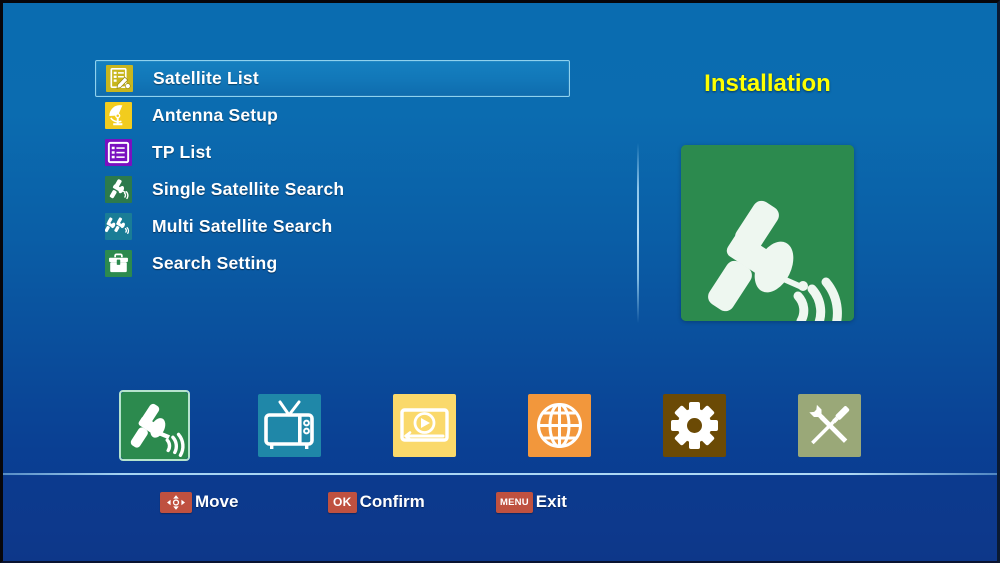 This screenshot has height=563, width=1000. I want to click on category-installation, so click(154, 425).